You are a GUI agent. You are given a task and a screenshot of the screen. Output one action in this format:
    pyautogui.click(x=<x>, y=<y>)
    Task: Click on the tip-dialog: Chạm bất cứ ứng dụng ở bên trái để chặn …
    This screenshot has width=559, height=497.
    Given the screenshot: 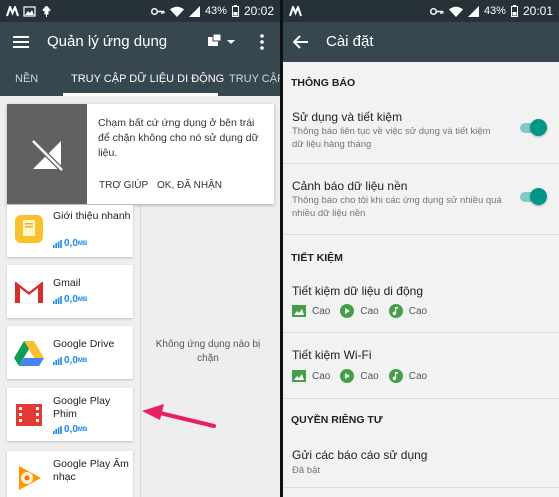 What is the action you would take?
    pyautogui.click(x=140, y=154)
    